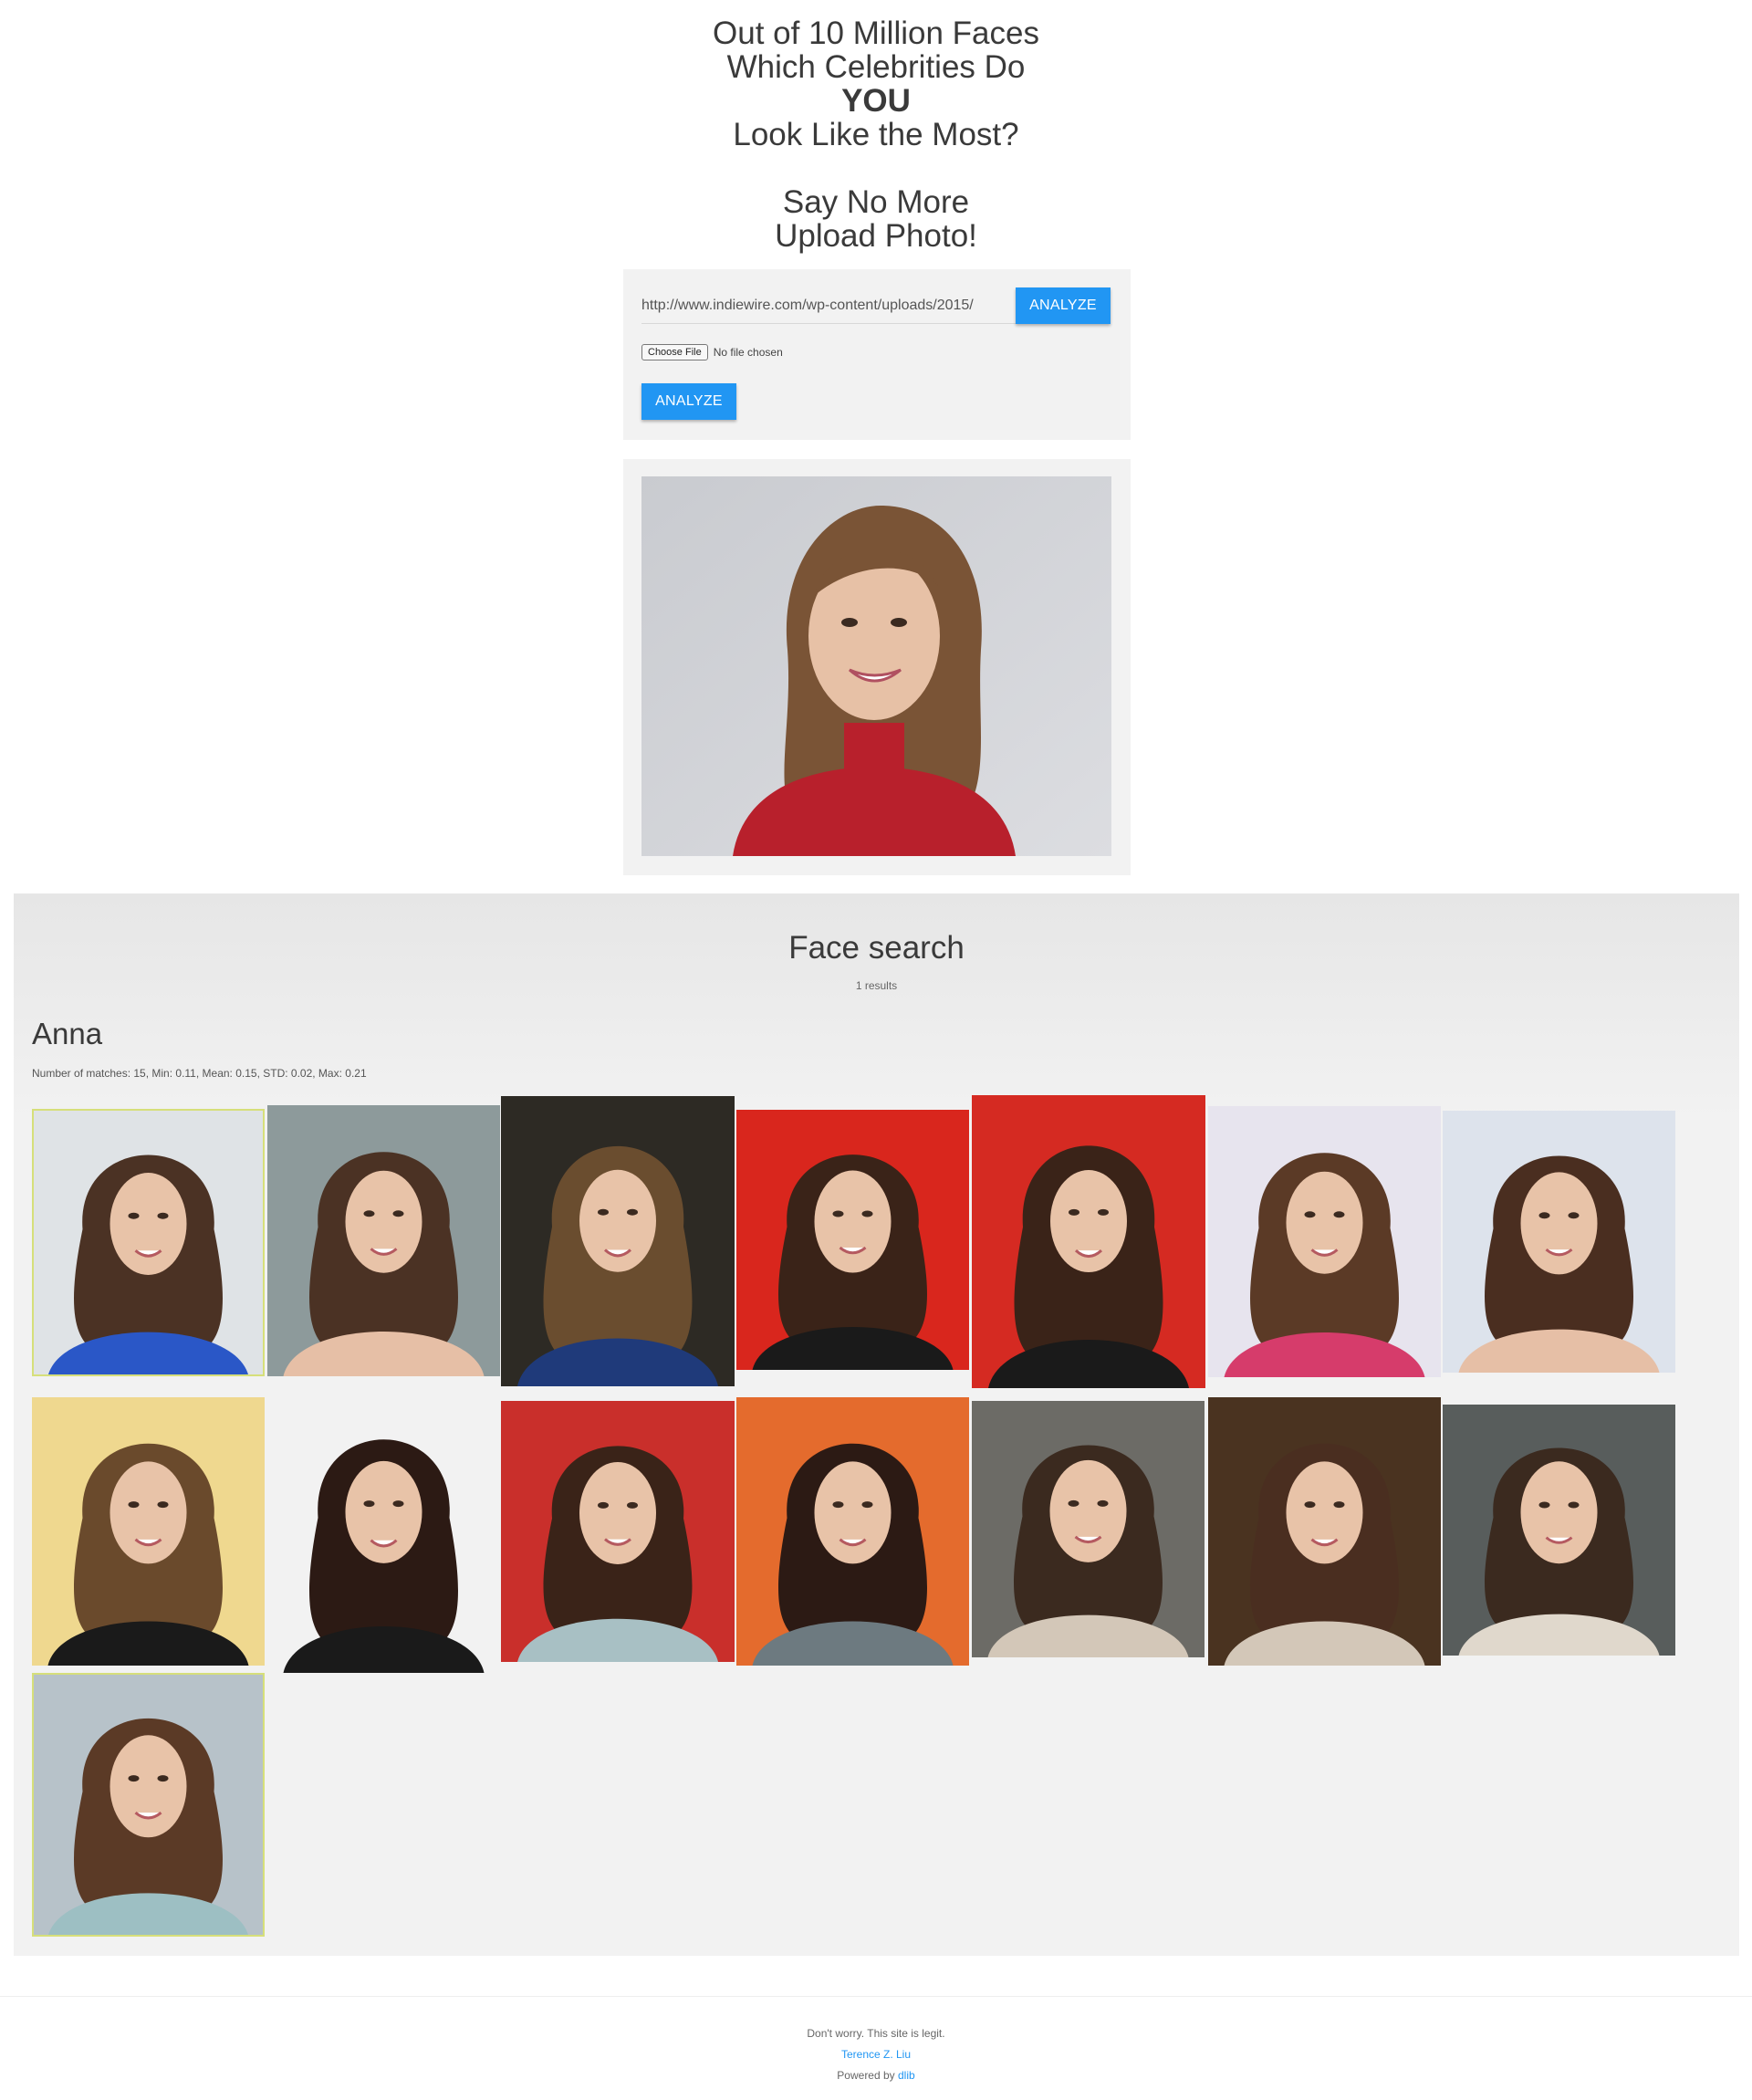 The height and width of the screenshot is (2100, 1752). What do you see at coordinates (876, 168) in the screenshot?
I see `hero-spacer` at bounding box center [876, 168].